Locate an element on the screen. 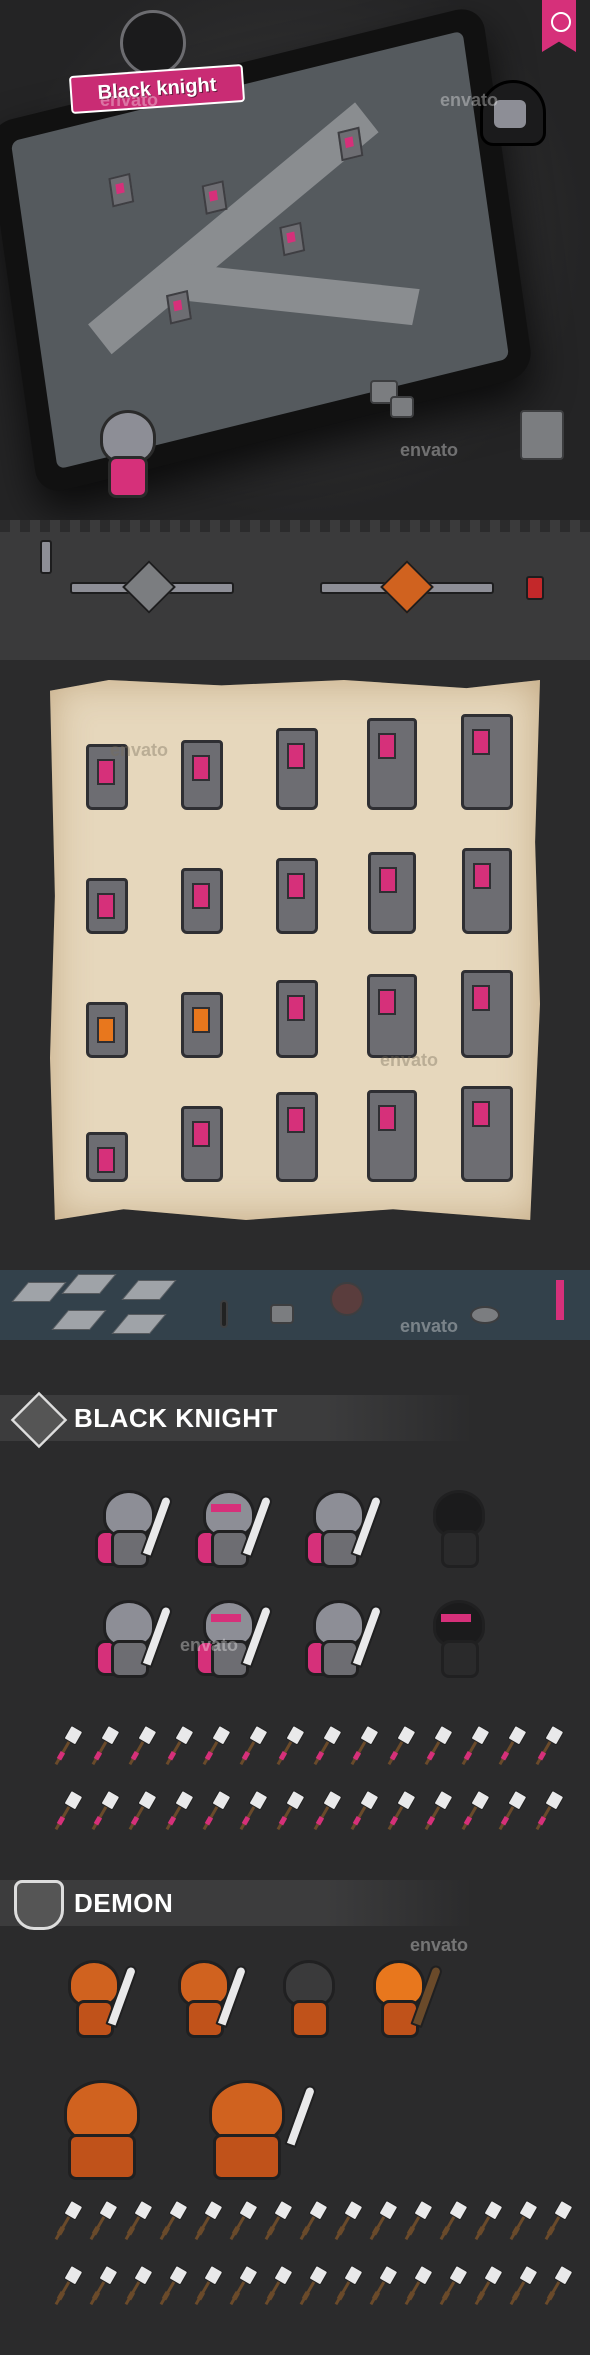 Image resolution: width=590 pixels, height=2355 pixels. spear-strip is located at coordinates (295, 590).